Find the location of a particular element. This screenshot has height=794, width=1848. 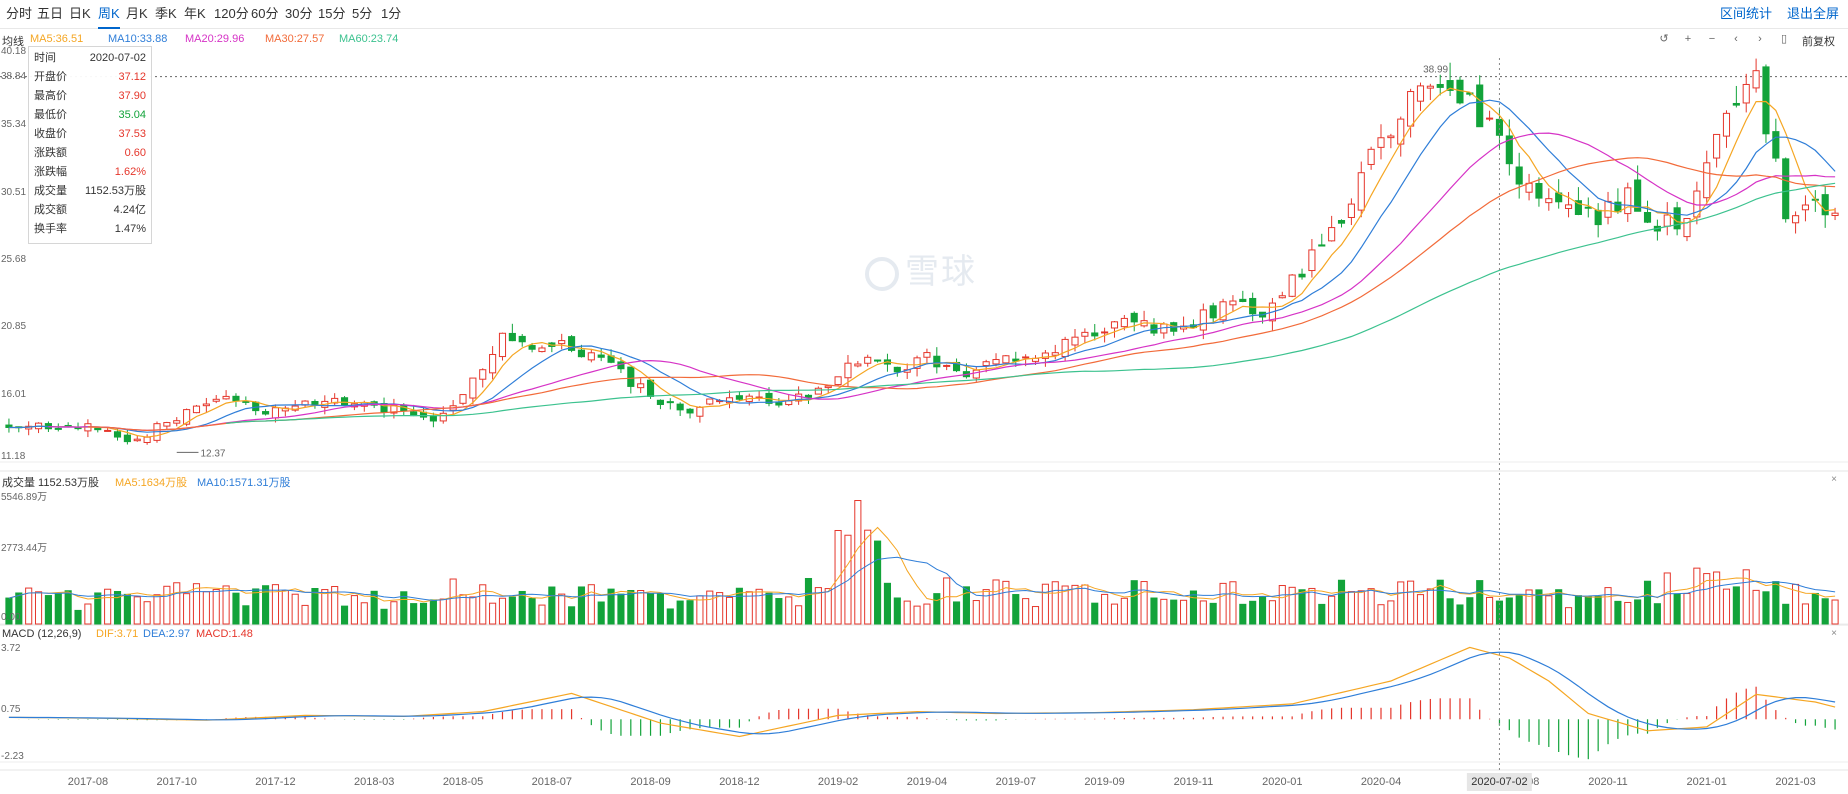

close-macd-icon: × is located at coordinates (1834, 634).